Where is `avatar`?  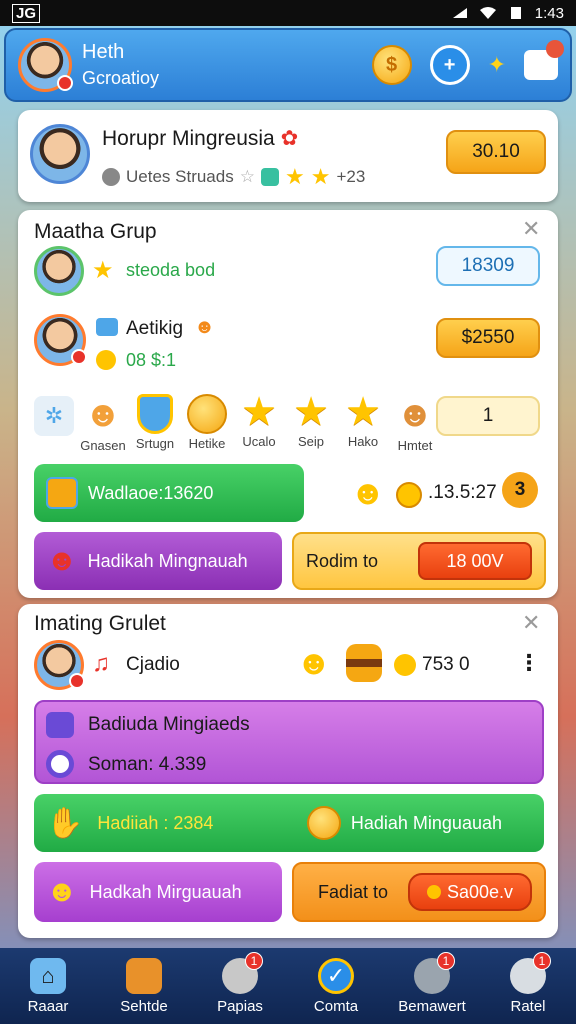 avatar is located at coordinates (45, 65).